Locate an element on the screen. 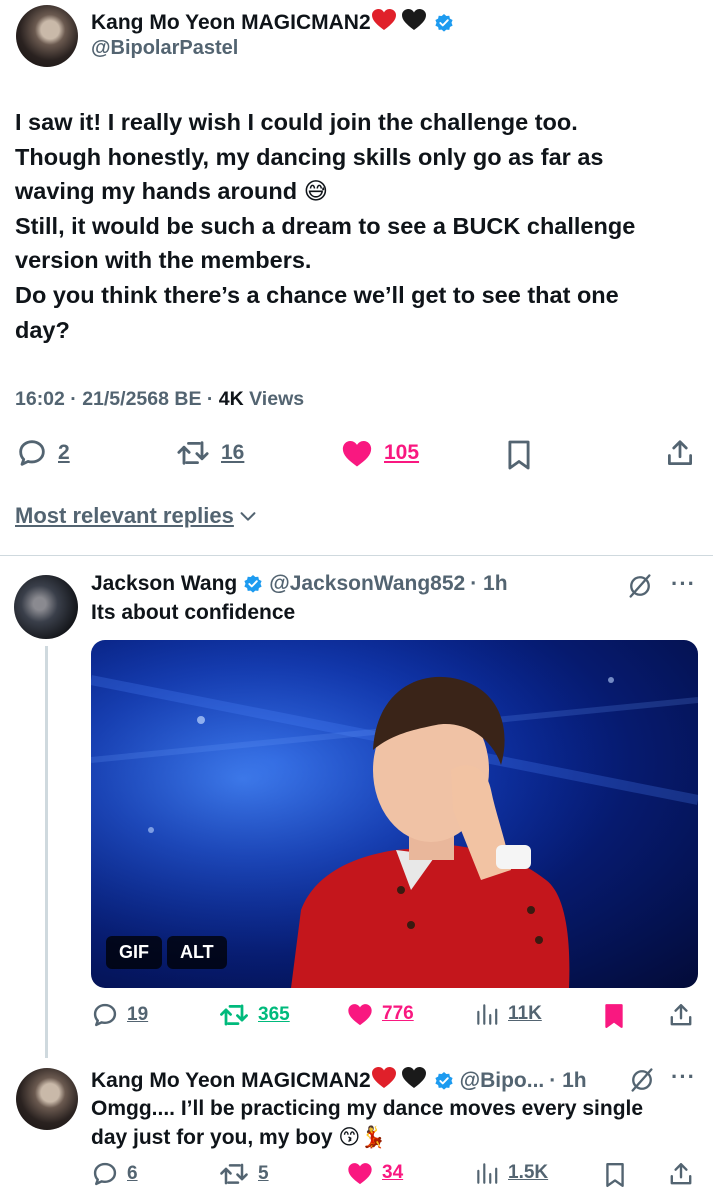  reply-line: day just for you, my boy 😙💃 is located at coordinates (396, 1137).